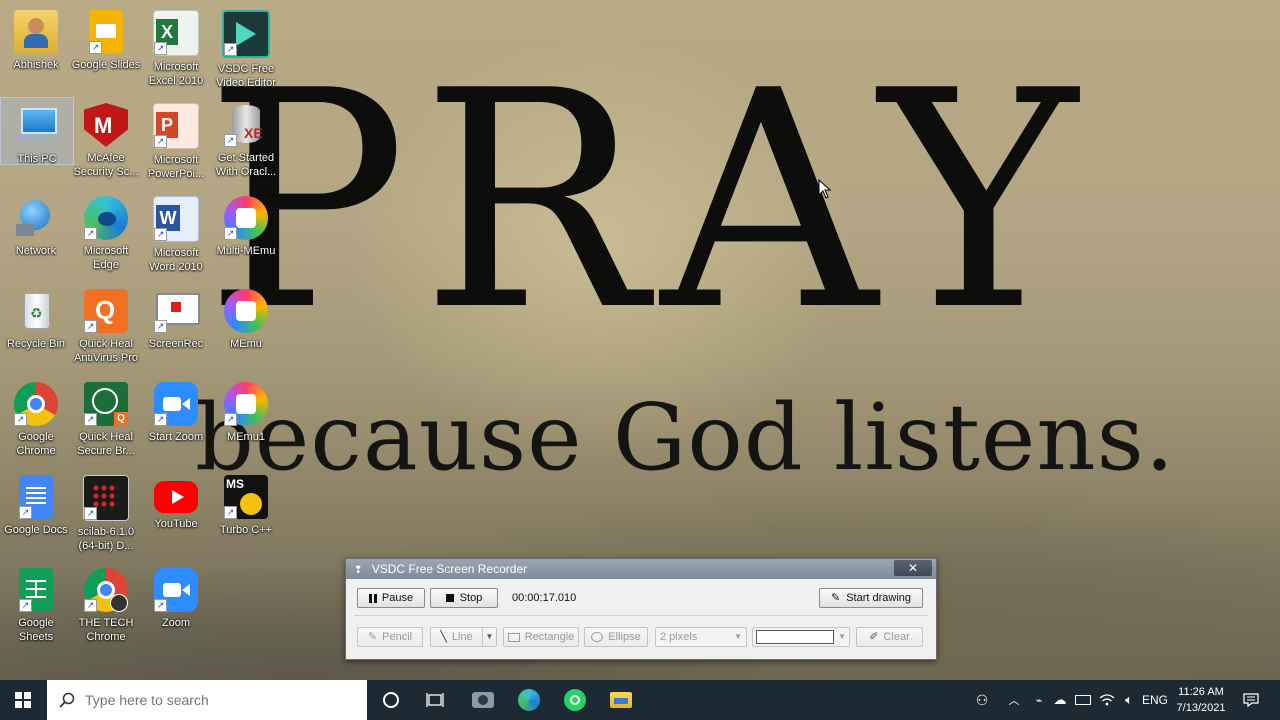 The height and width of the screenshot is (720, 1280). Describe the element at coordinates (36, 218) in the screenshot. I see `network-icon` at that location.